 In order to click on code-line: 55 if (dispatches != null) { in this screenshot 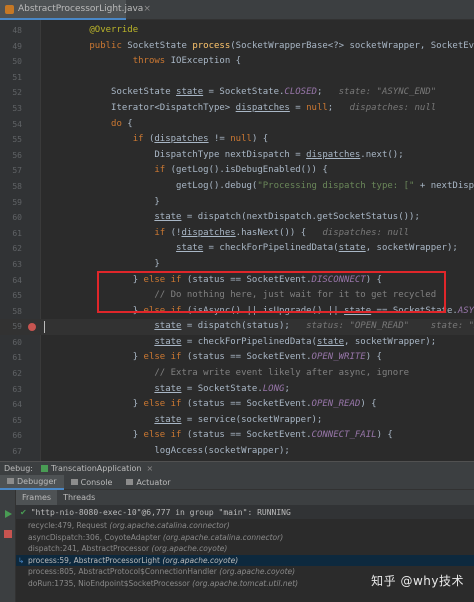, I will do `click(237, 140)`.